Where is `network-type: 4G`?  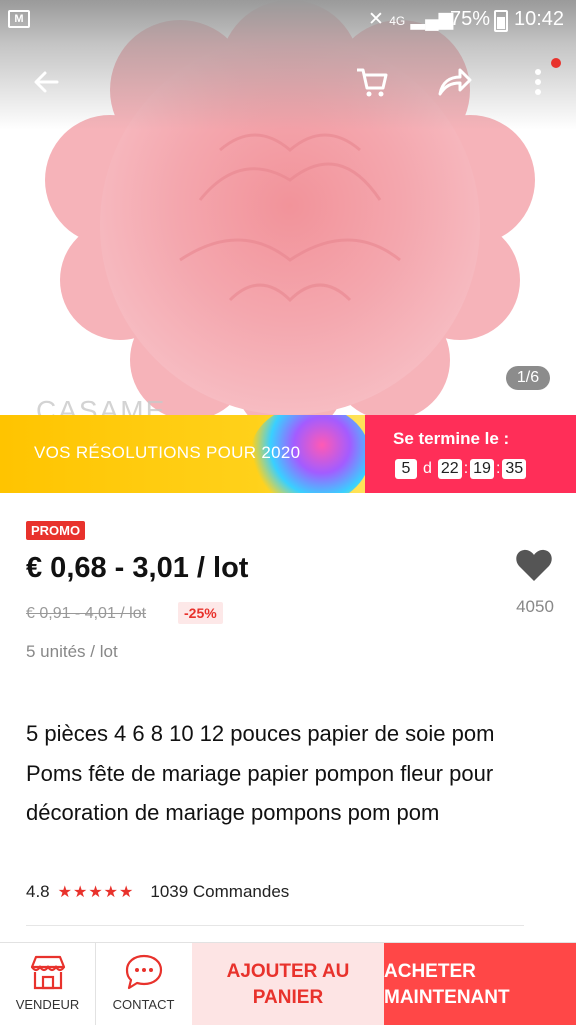 network-type: 4G is located at coordinates (397, 21).